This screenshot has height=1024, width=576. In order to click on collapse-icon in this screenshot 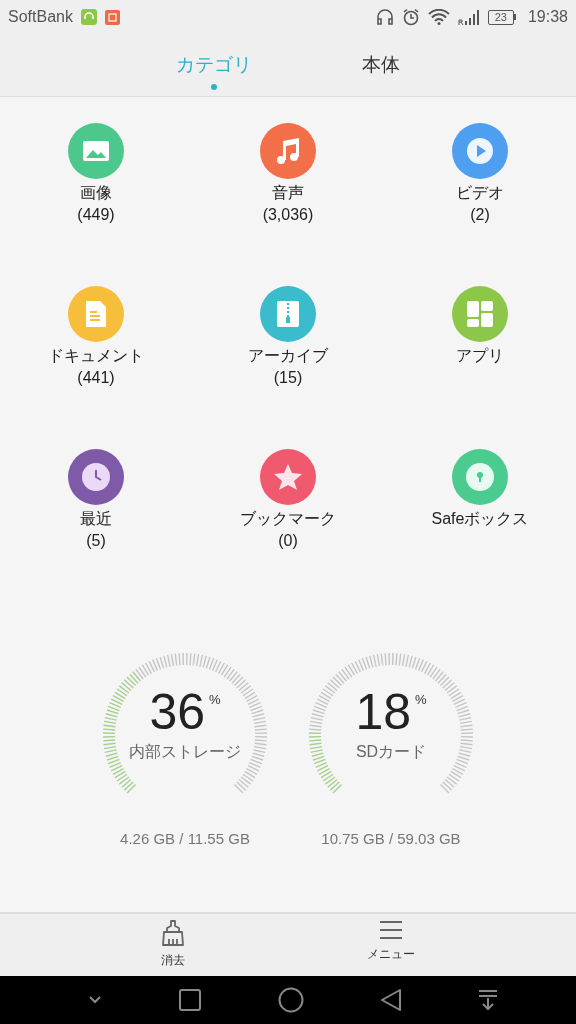, I will do `click(95, 1000)`.